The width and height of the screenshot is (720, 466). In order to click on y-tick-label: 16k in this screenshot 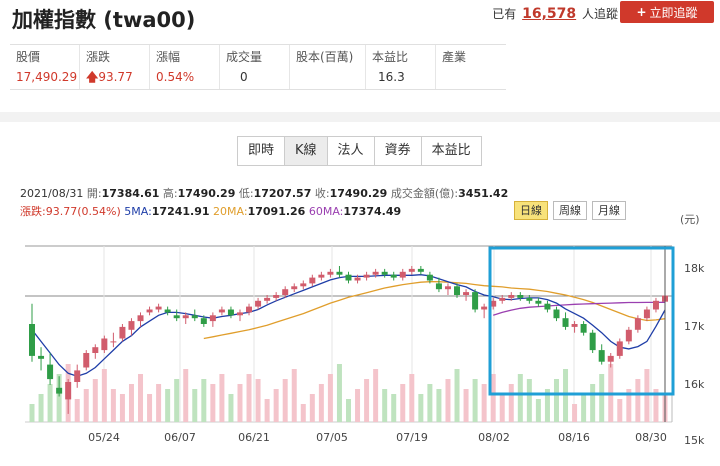, I will do `click(694, 384)`.